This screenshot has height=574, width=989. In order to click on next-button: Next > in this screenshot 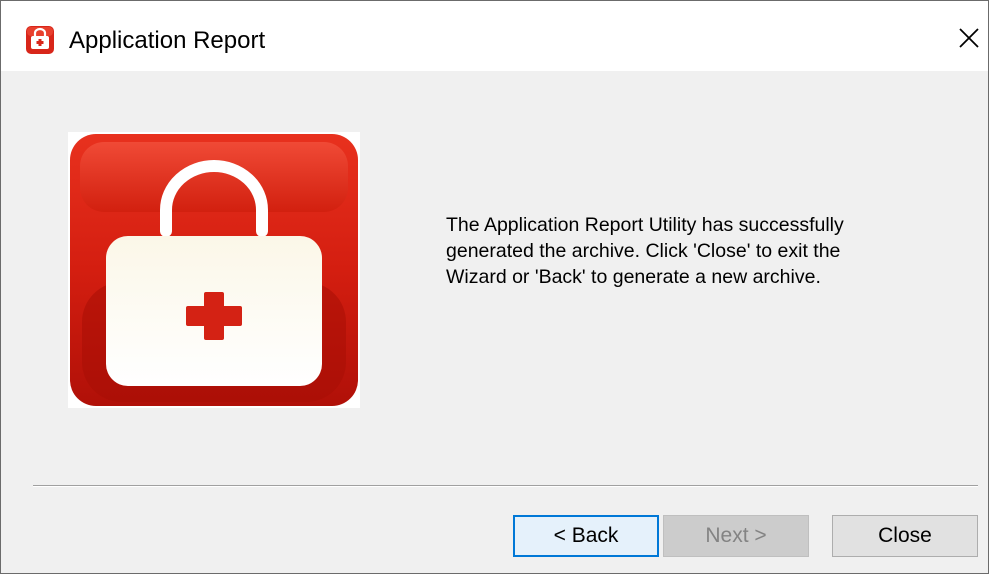, I will do `click(736, 536)`.